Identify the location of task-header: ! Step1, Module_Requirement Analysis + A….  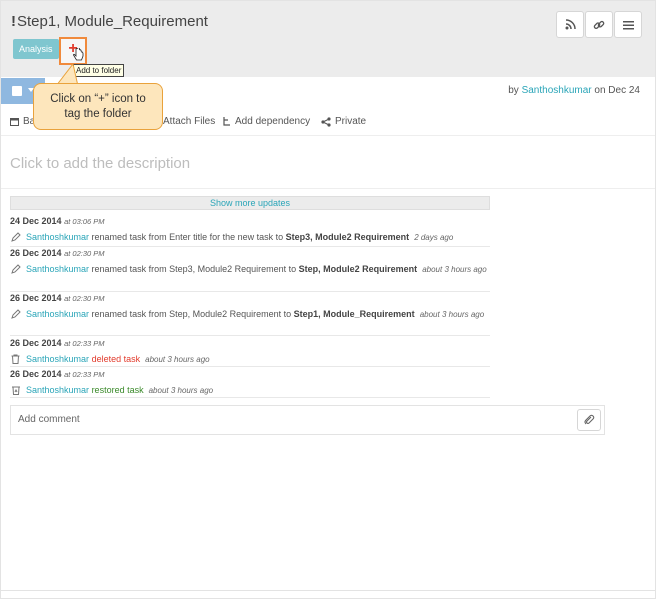
(328, 39).